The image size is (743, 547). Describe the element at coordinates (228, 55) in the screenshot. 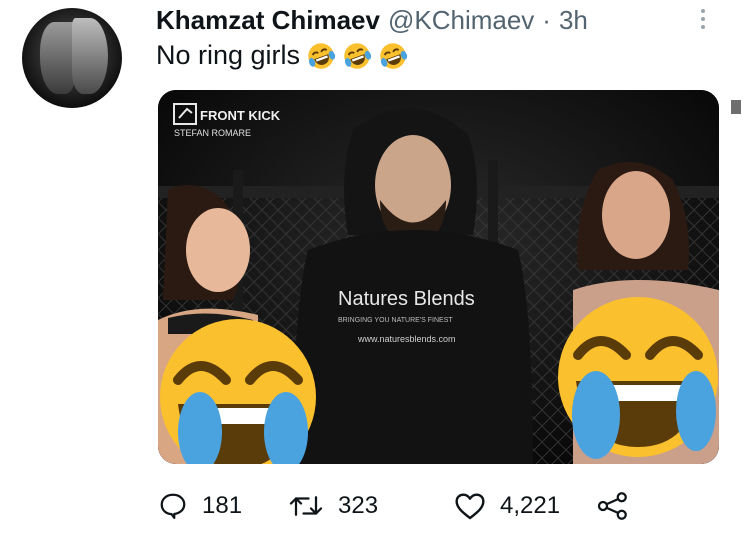

I see `tweet-text-content: No ring girls` at that location.